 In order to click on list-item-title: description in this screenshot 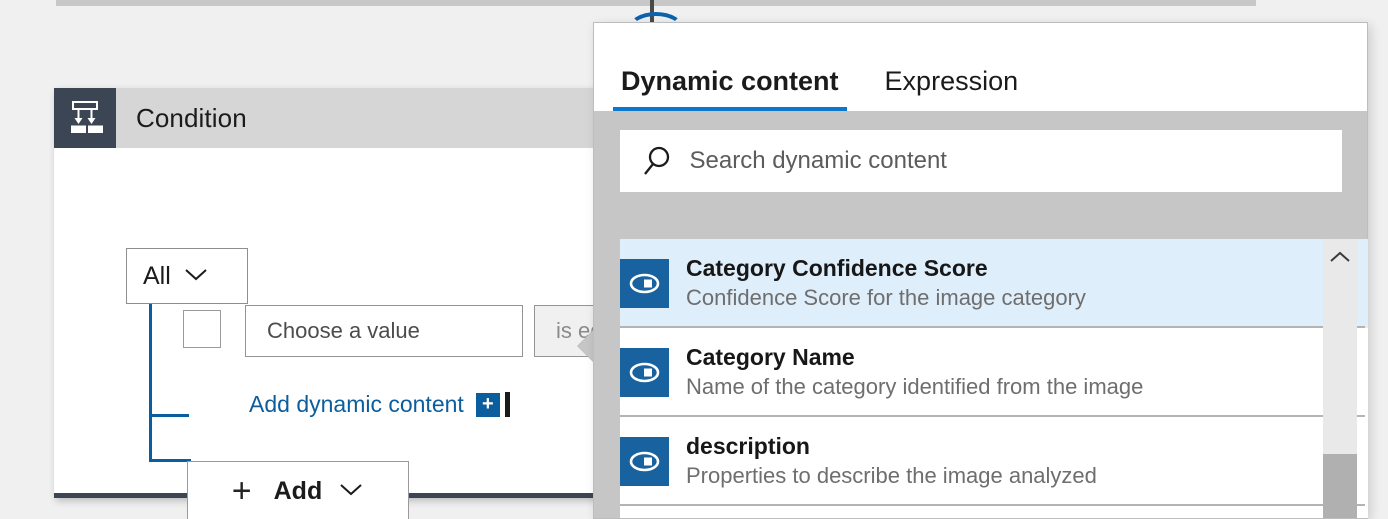, I will do `click(748, 446)`.